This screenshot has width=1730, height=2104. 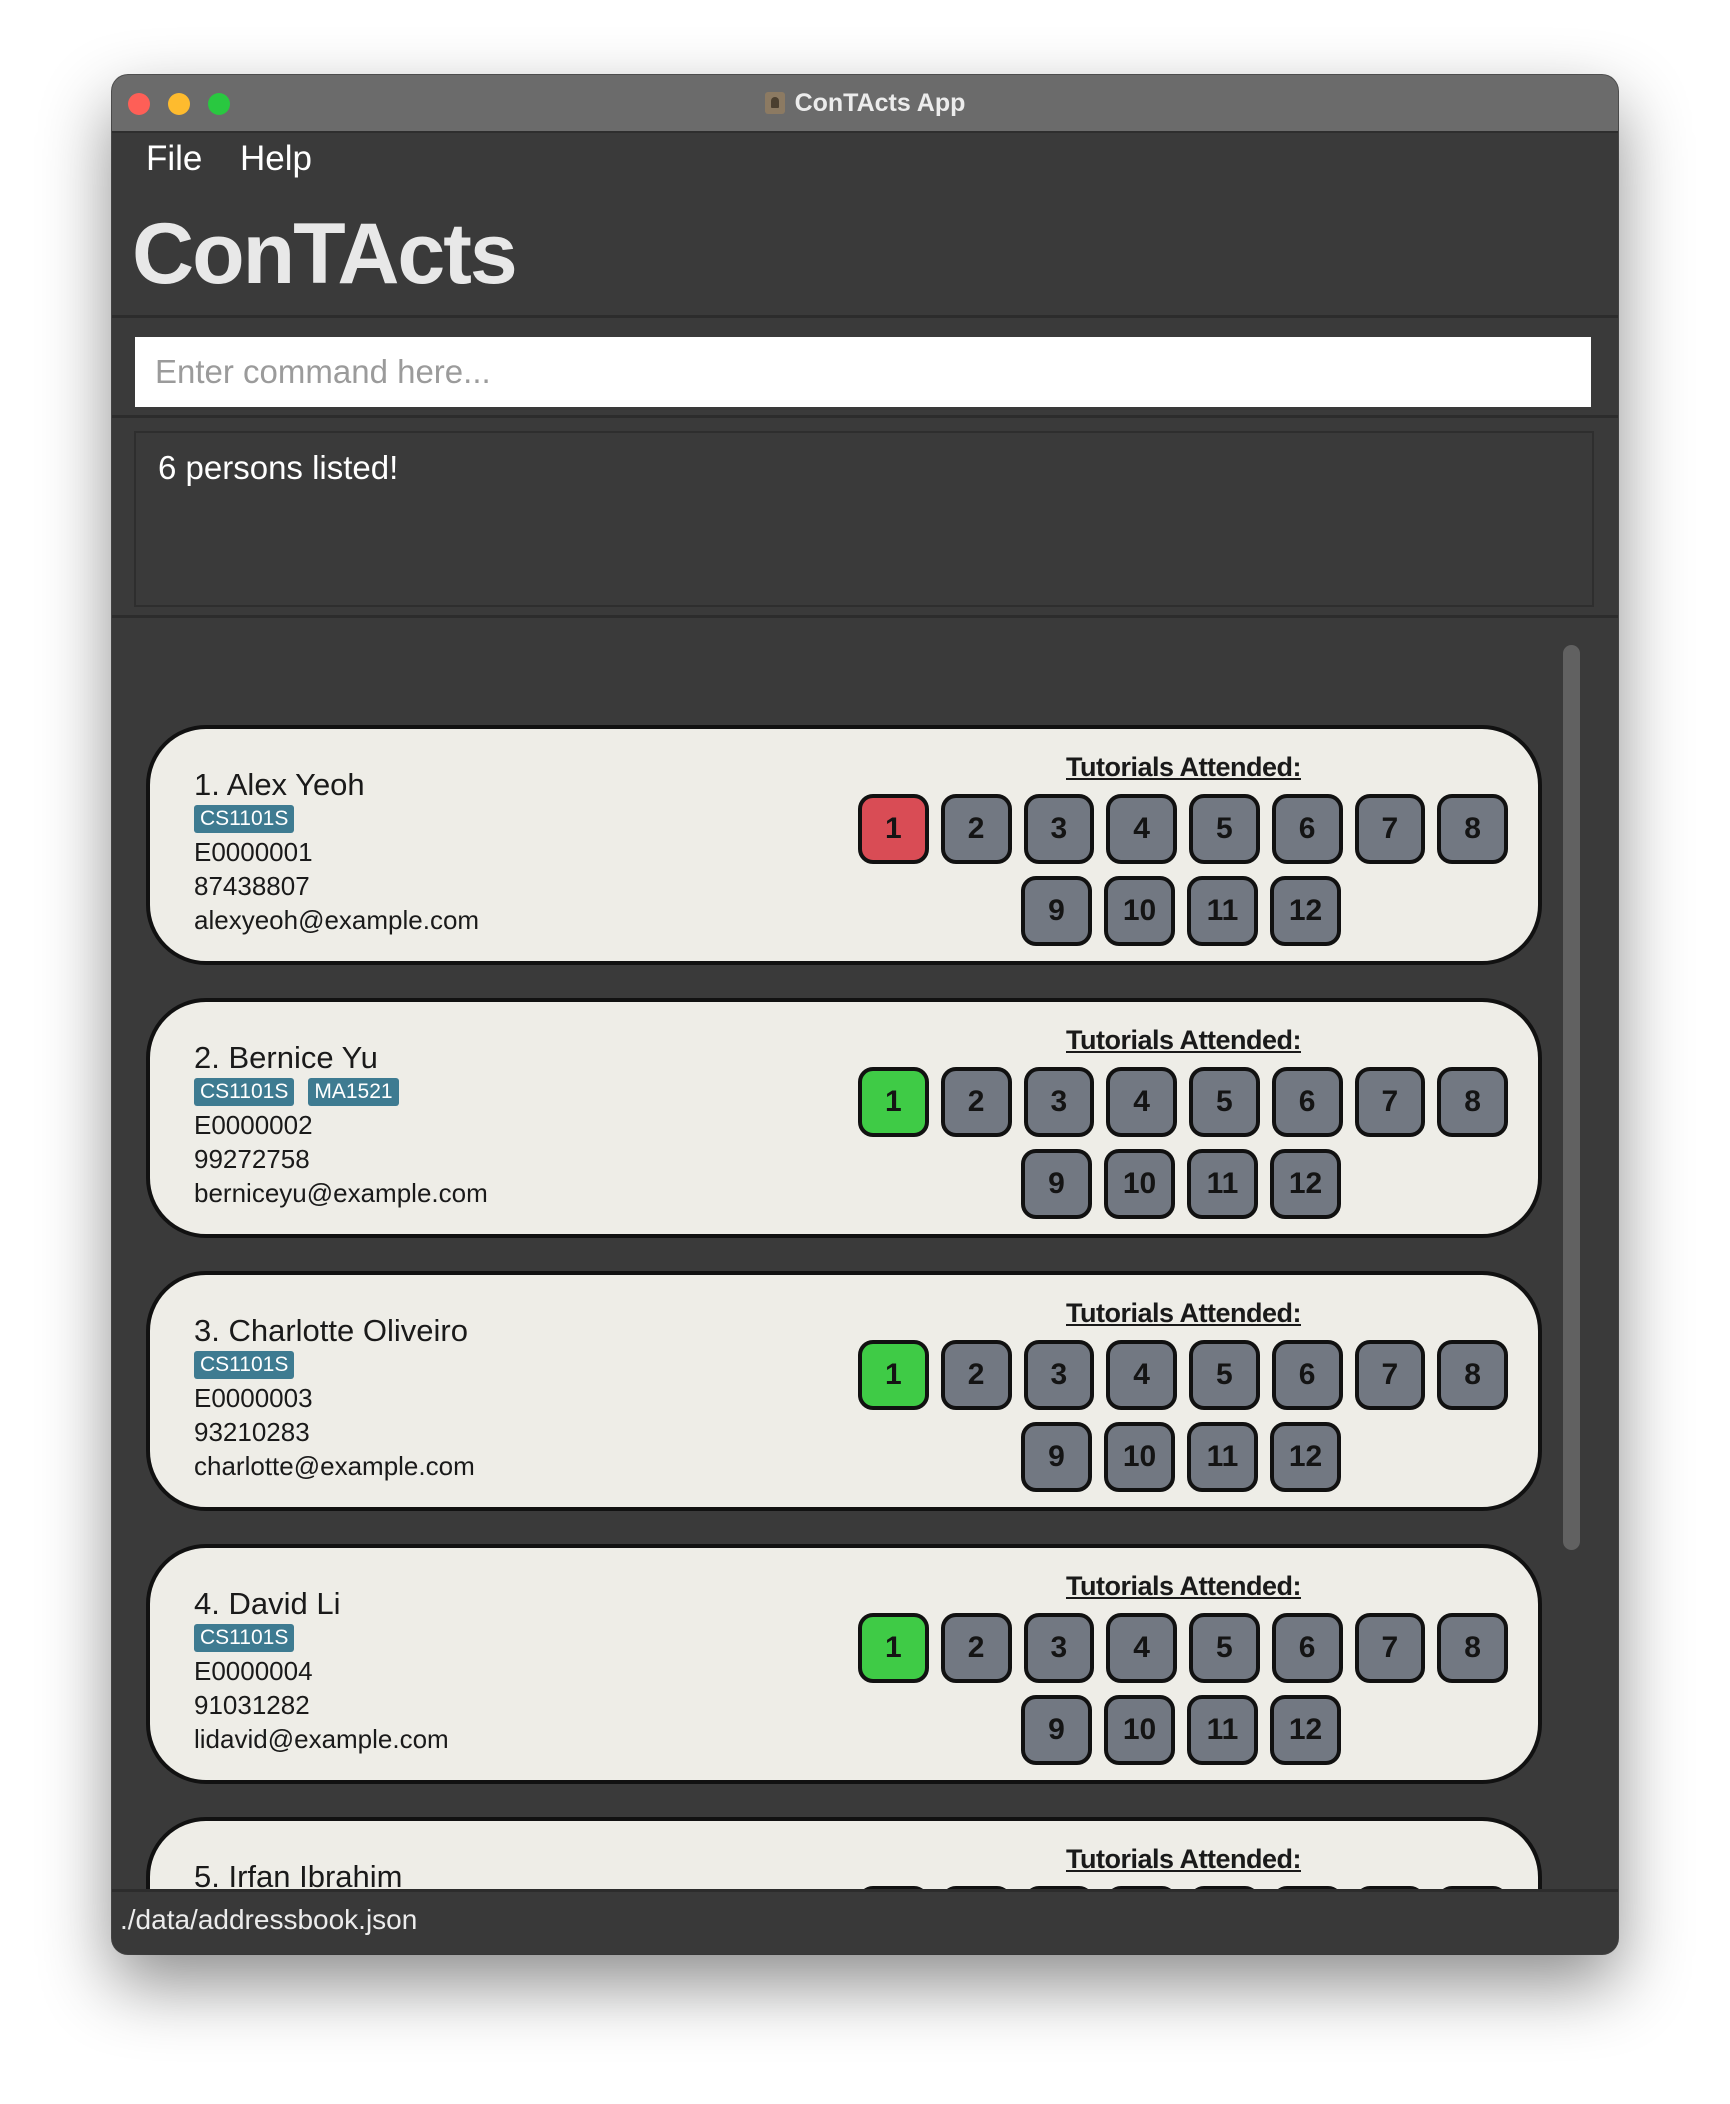 I want to click on menu-bar: File Help, so click(x=865, y=158).